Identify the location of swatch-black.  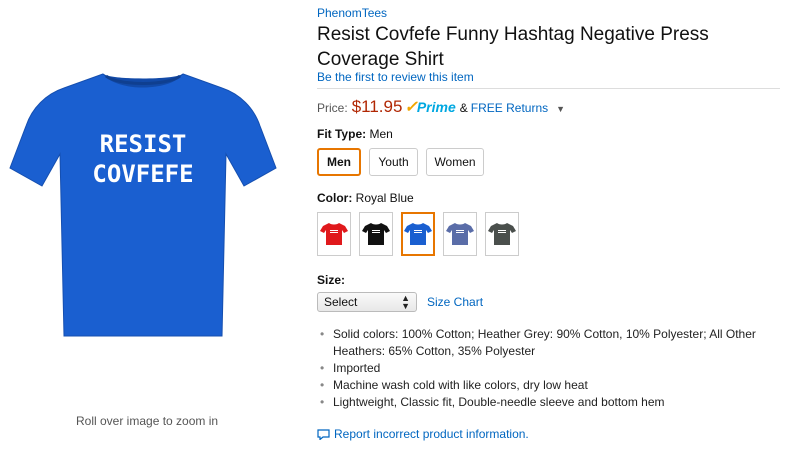
(376, 234).